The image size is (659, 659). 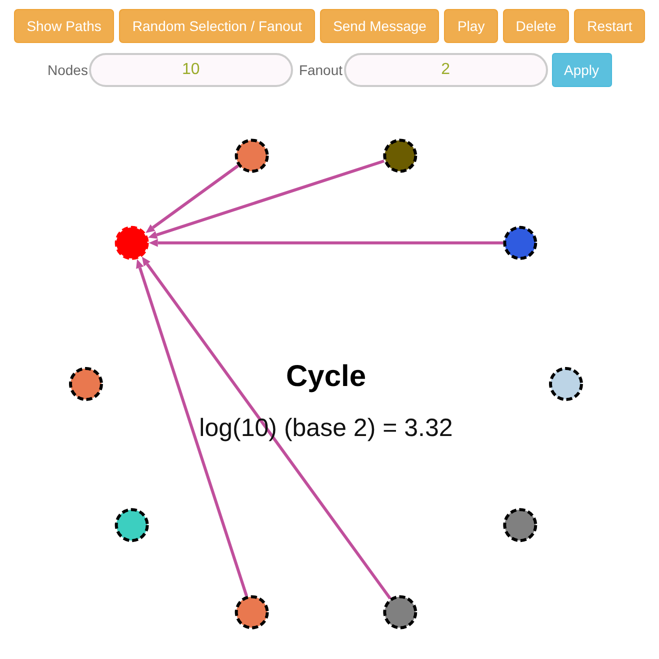 What do you see at coordinates (320, 70) in the screenshot?
I see `field-label: Fanout` at bounding box center [320, 70].